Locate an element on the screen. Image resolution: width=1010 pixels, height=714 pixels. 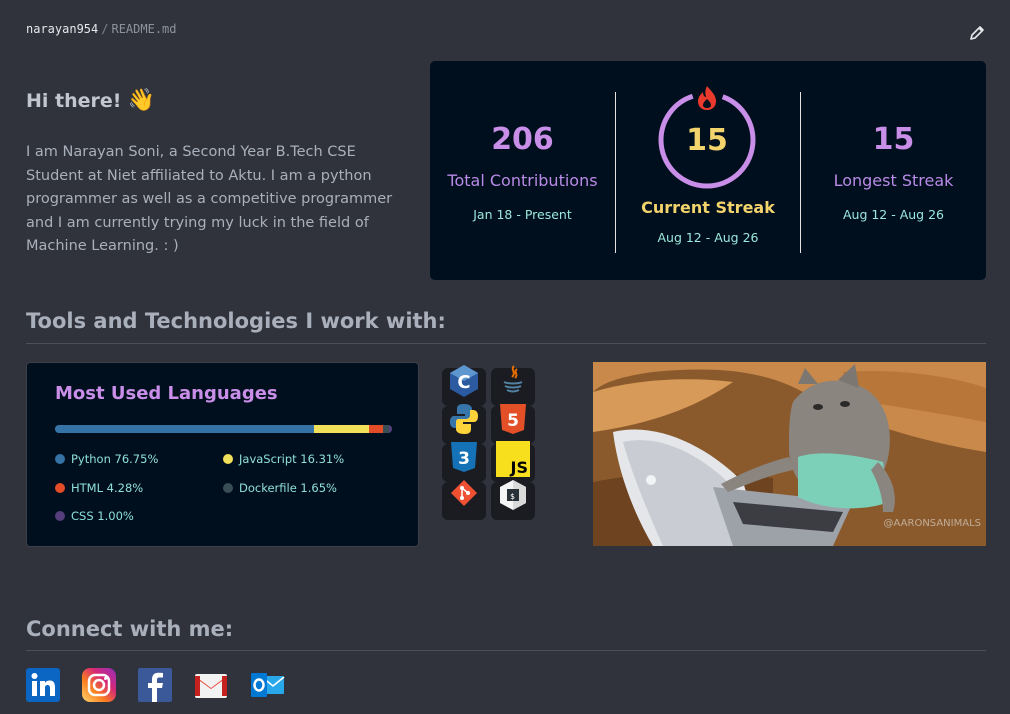
c-icon: C is located at coordinates (464, 385).